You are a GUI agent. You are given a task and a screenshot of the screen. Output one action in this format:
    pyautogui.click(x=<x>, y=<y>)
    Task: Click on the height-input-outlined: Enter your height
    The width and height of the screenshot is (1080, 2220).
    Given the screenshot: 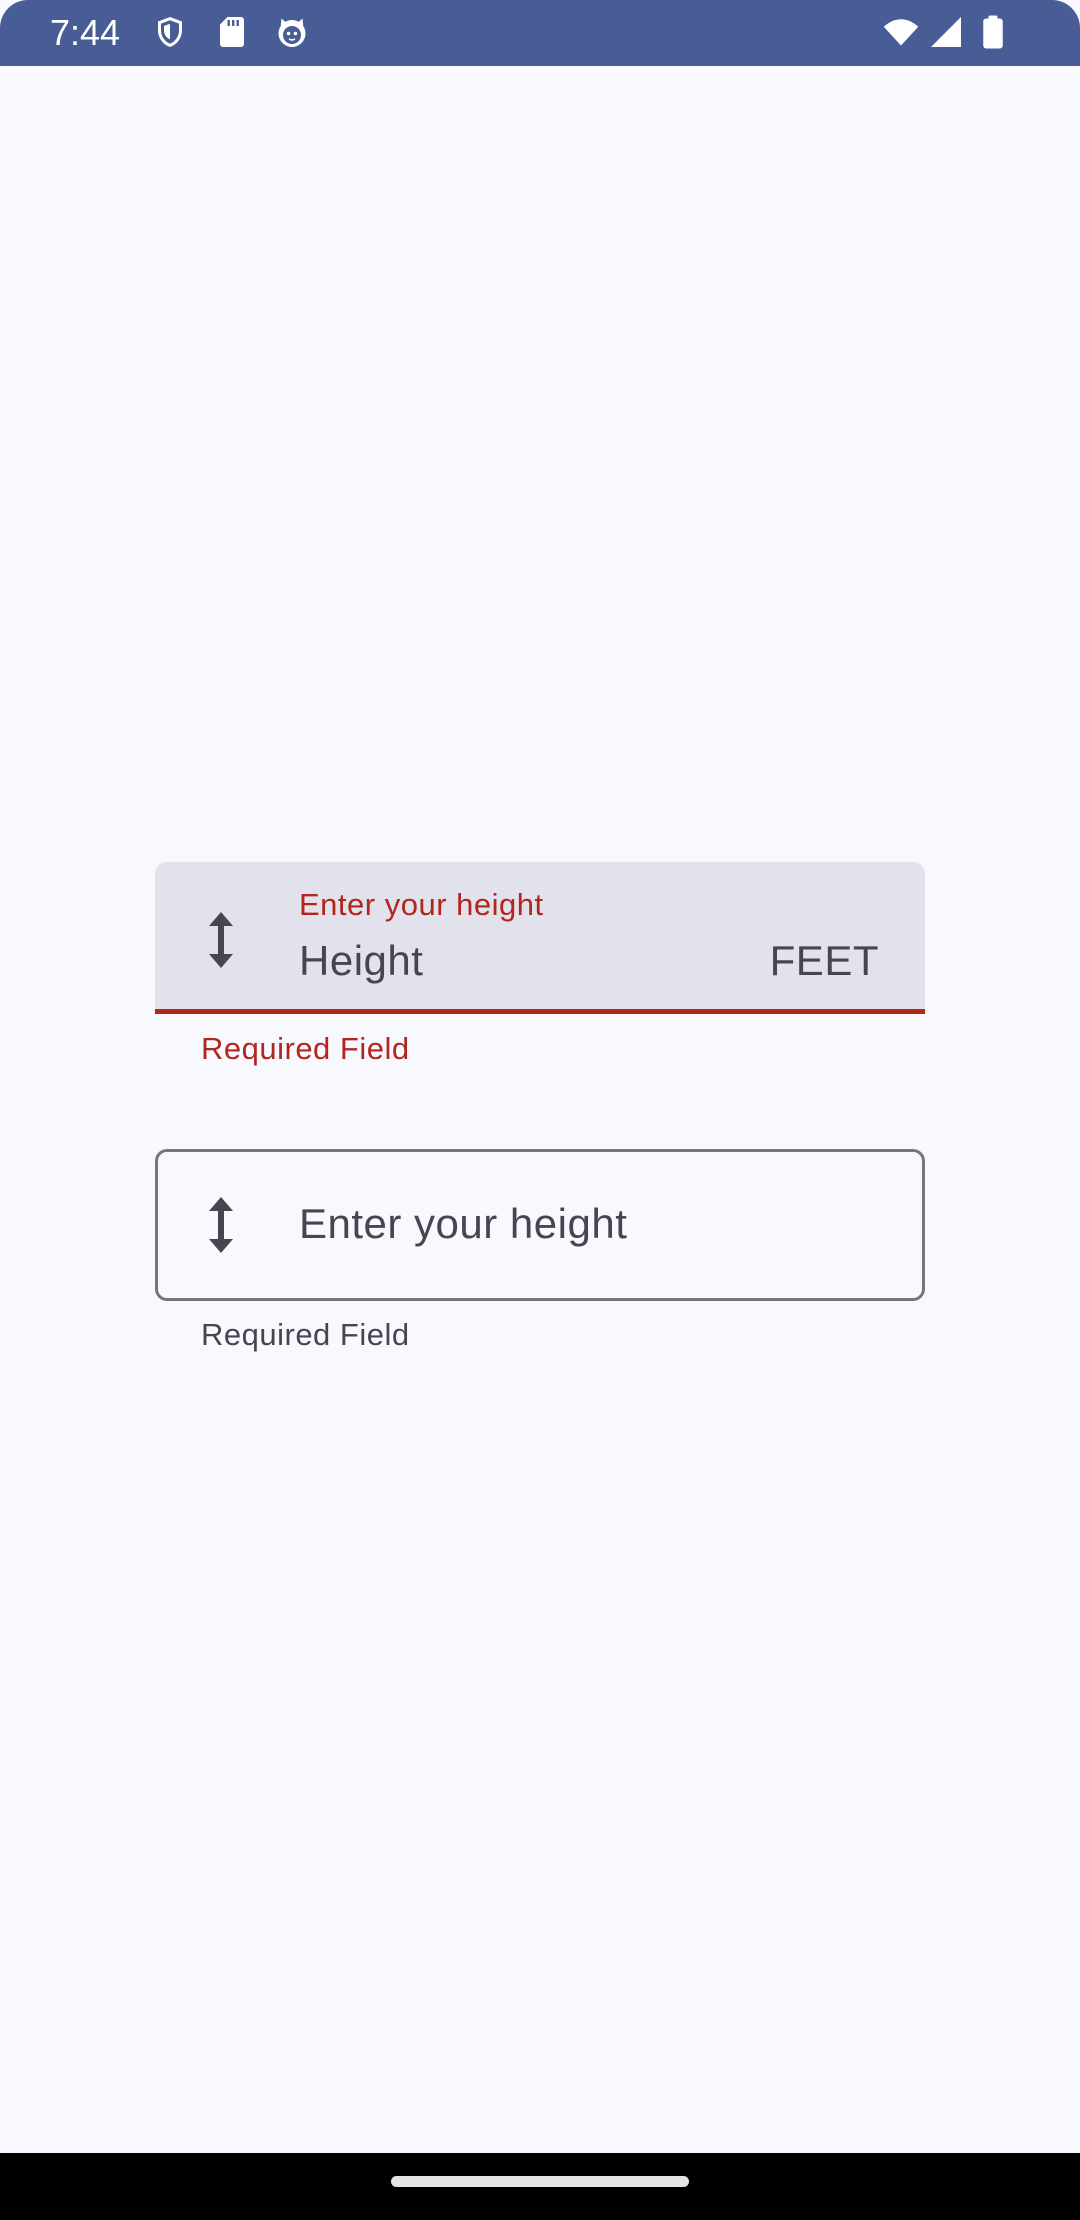 What is the action you would take?
    pyautogui.click(x=540, y=1225)
    